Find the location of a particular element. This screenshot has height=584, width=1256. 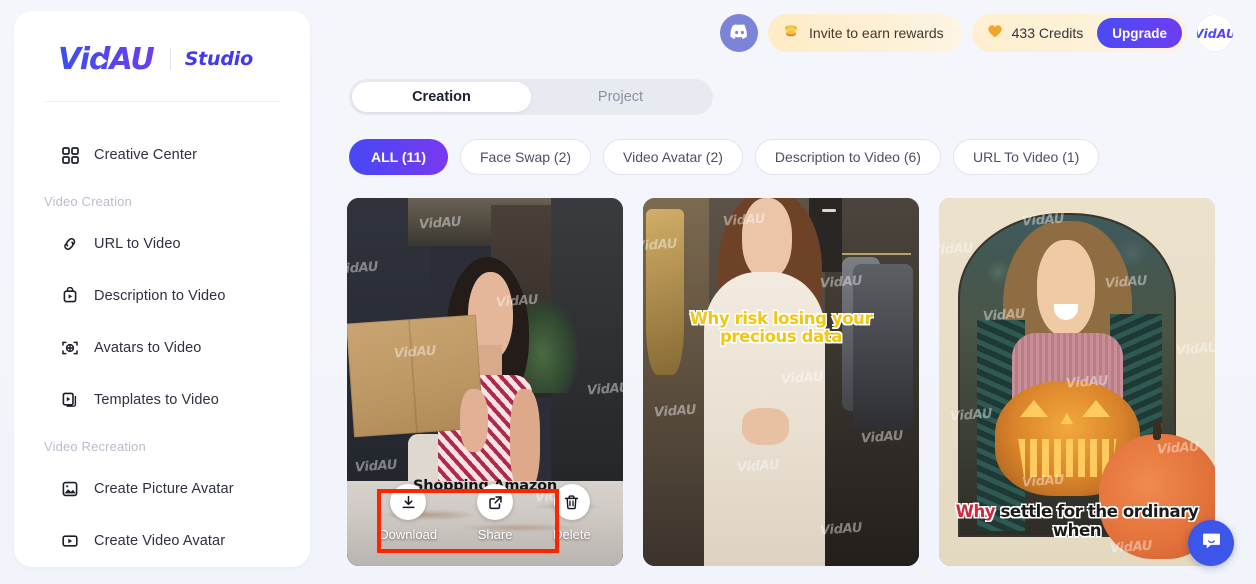

invite-label: Invite to earn rewards is located at coordinates (876, 33).